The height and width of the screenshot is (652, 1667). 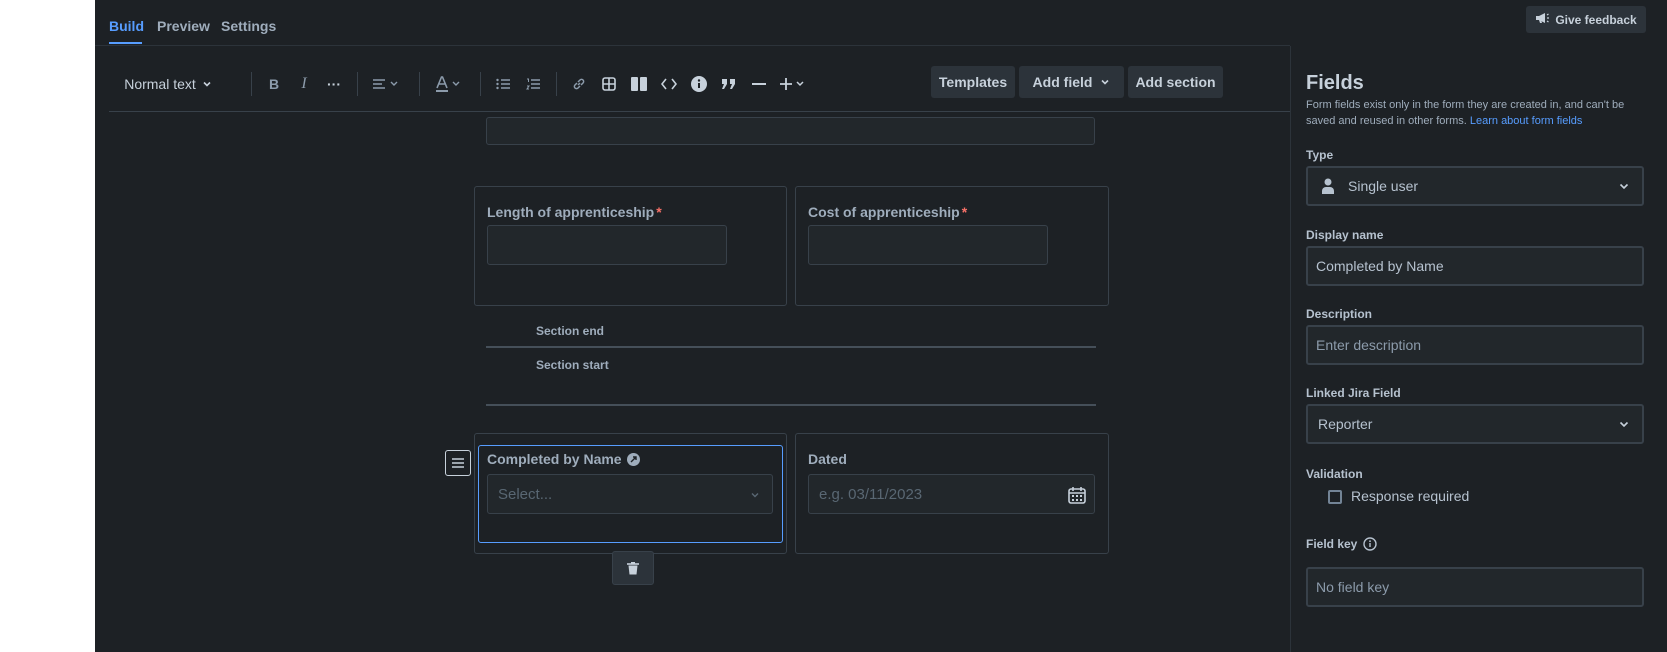 I want to click on menu-icon, so click(x=458, y=463).